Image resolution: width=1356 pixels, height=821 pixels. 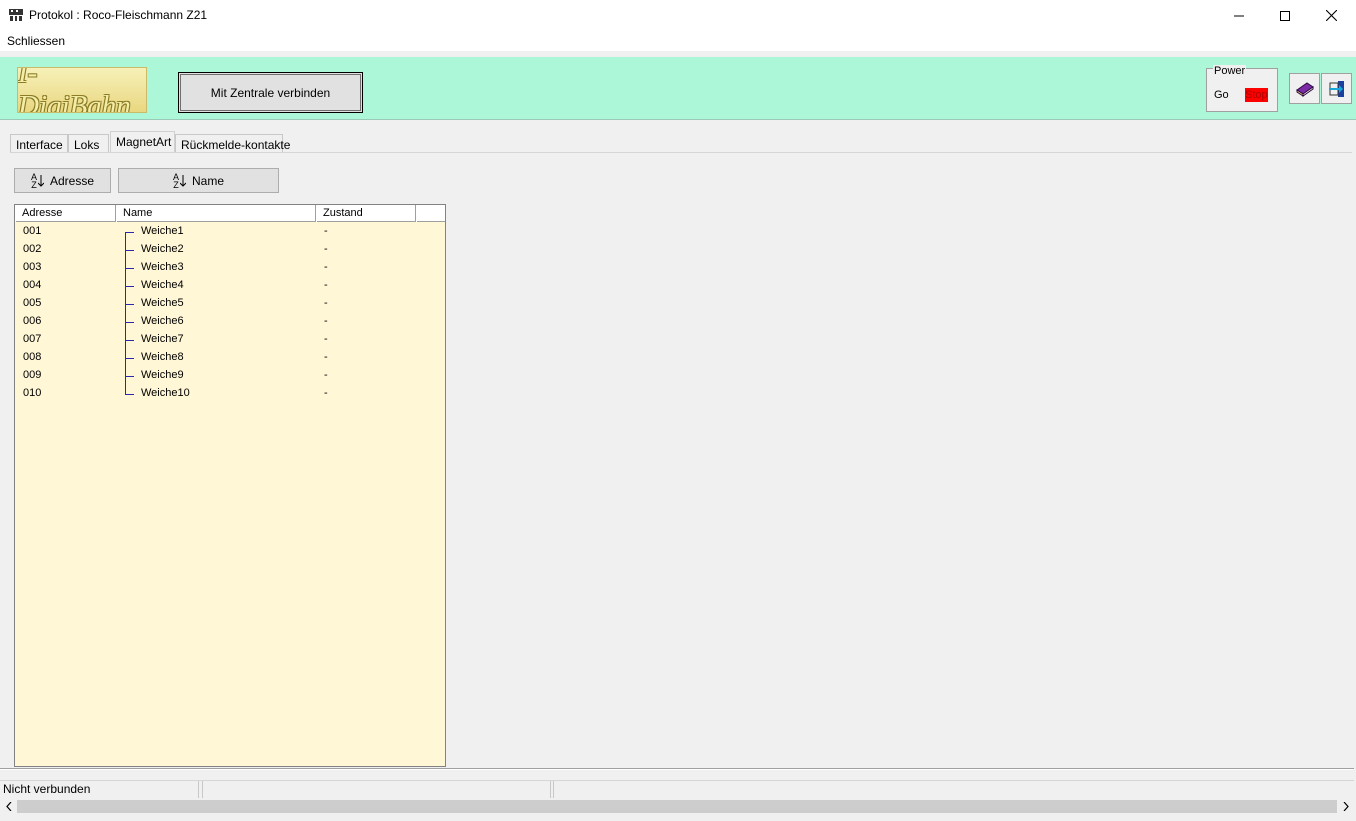 I want to click on connect-button-label: Mit Zentrale verbinden, so click(x=270, y=92).